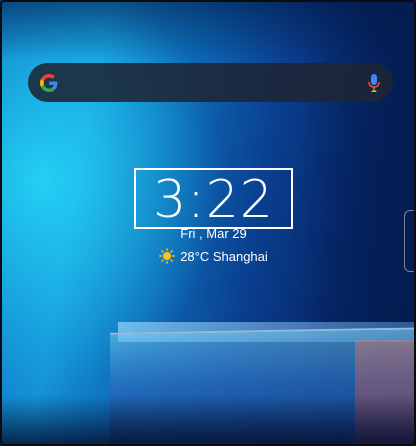 Image resolution: width=416 pixels, height=446 pixels. What do you see at coordinates (49, 82) in the screenshot?
I see `google-g-icon` at bounding box center [49, 82].